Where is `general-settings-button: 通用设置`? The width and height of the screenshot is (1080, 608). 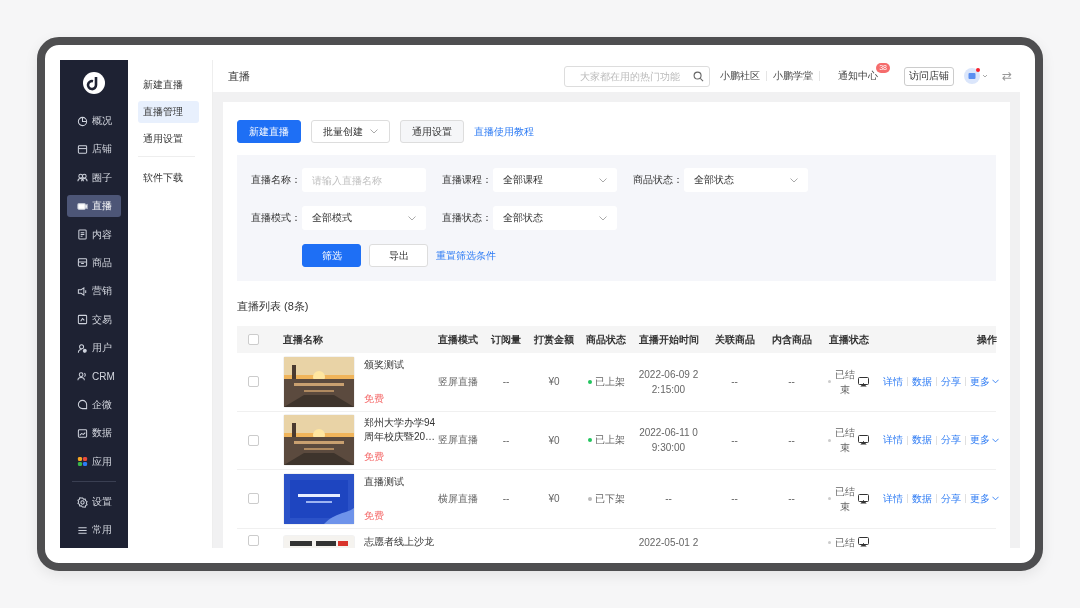 general-settings-button: 通用设置 is located at coordinates (432, 131).